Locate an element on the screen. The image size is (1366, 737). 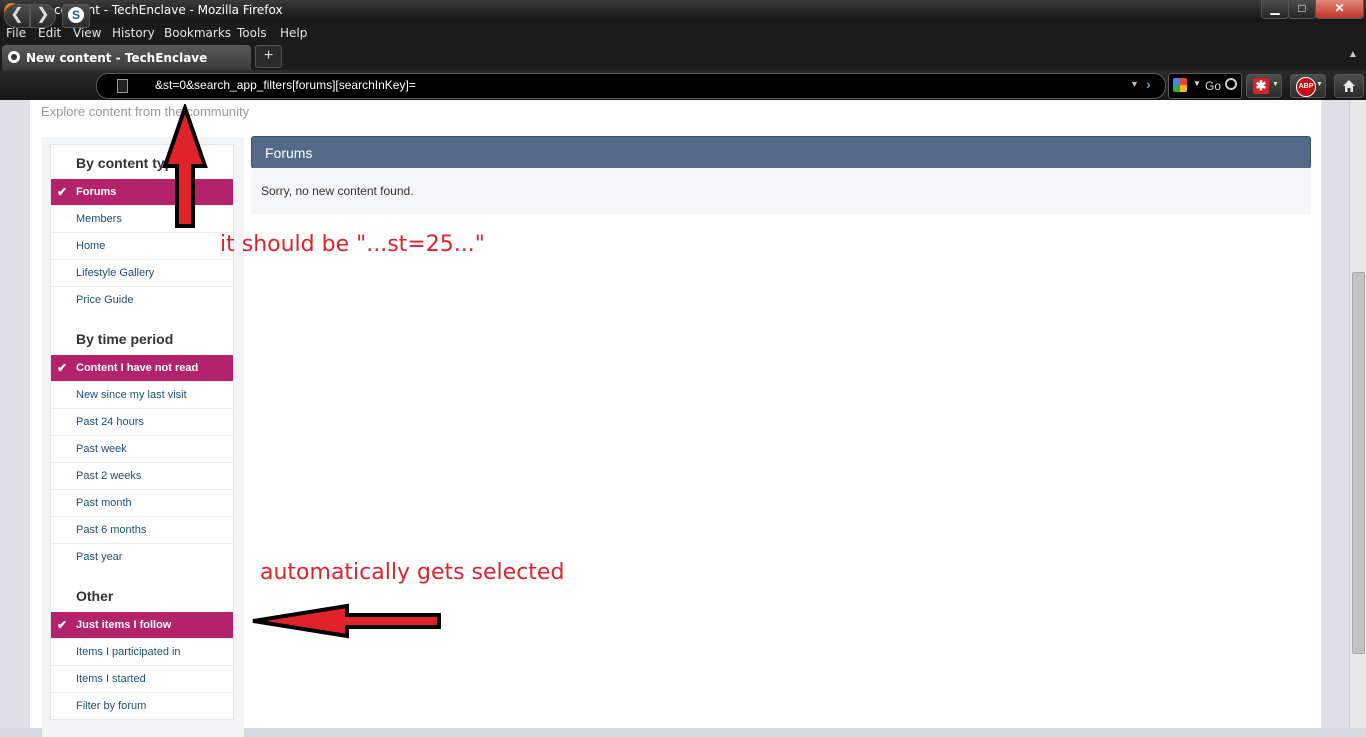
empty-message: Sorry, no new content found. is located at coordinates (337, 191).